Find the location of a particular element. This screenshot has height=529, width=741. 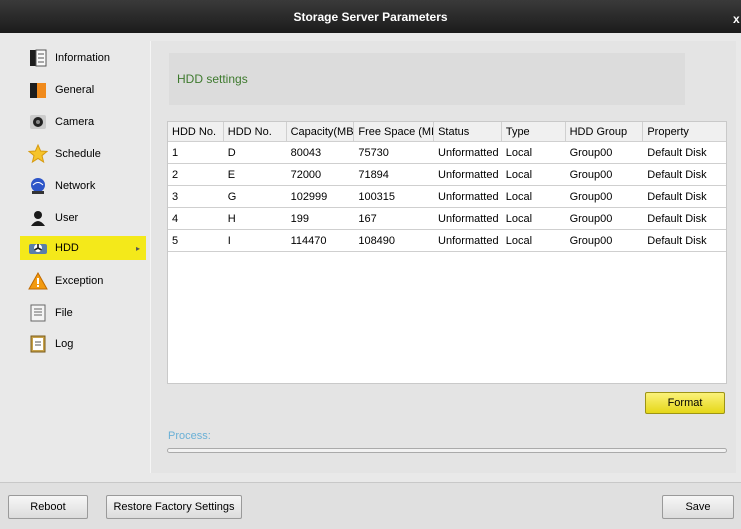

process-label: Process: is located at coordinates (189, 436).